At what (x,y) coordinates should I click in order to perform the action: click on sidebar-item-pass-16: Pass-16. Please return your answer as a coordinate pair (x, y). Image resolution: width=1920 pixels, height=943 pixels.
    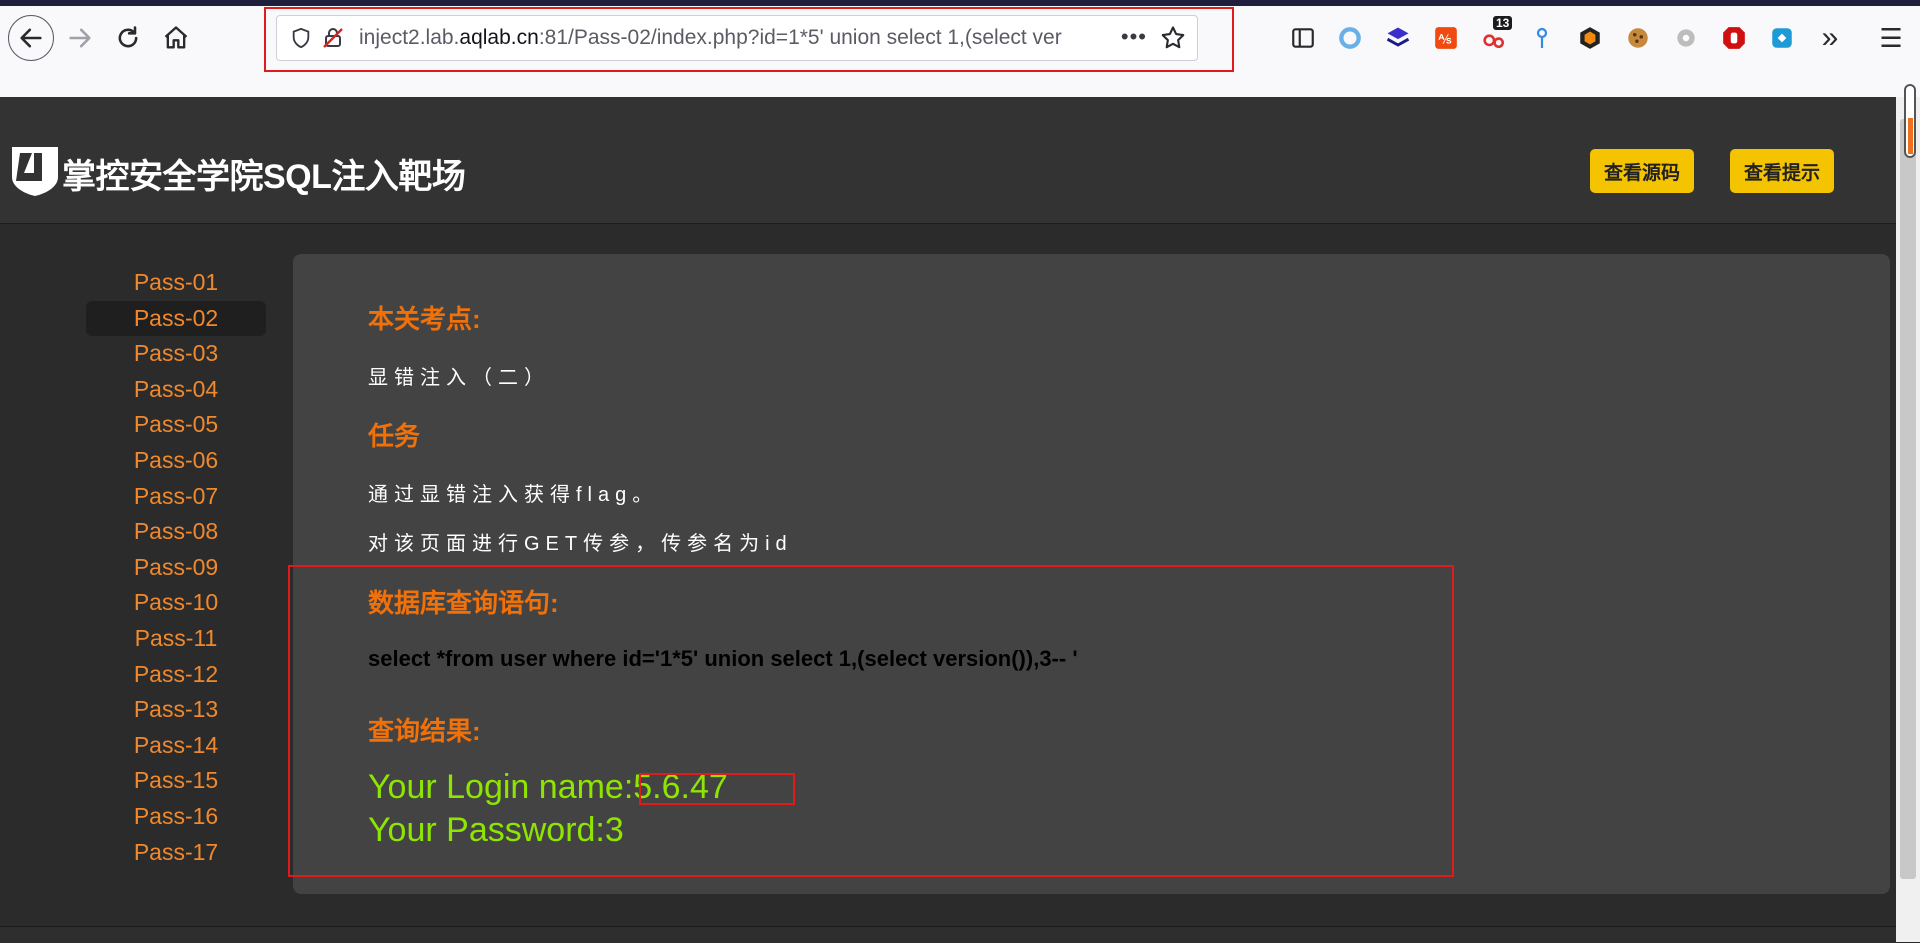
    Looking at the image, I should click on (176, 817).